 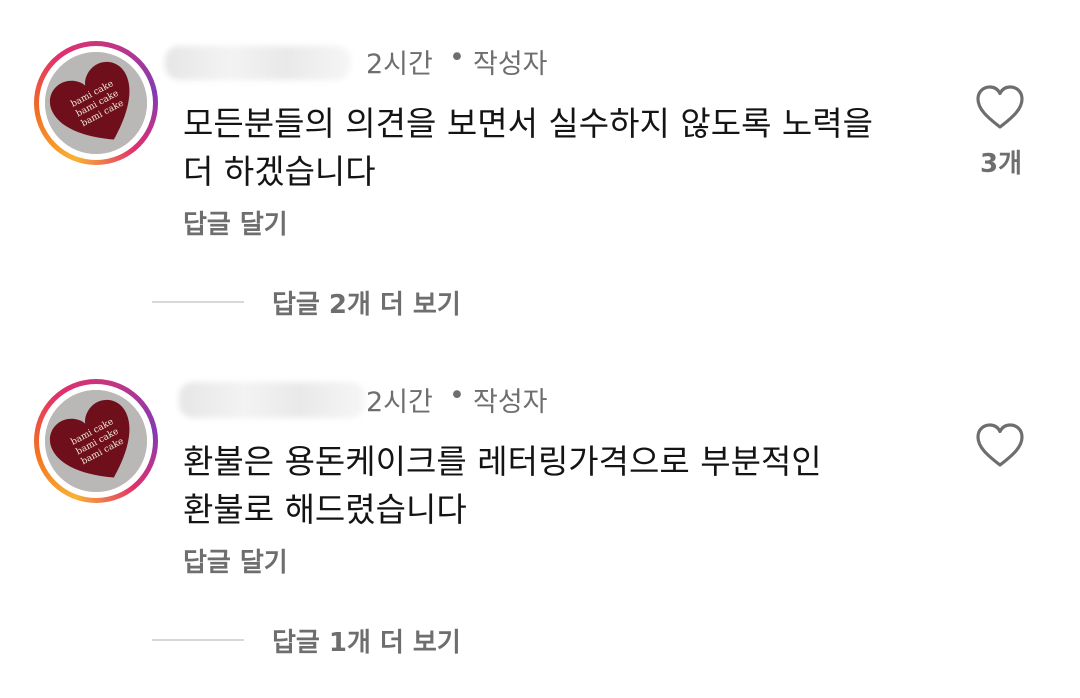 What do you see at coordinates (366, 643) in the screenshot?
I see `view-replies-label: 답글 1개 더 보기` at bounding box center [366, 643].